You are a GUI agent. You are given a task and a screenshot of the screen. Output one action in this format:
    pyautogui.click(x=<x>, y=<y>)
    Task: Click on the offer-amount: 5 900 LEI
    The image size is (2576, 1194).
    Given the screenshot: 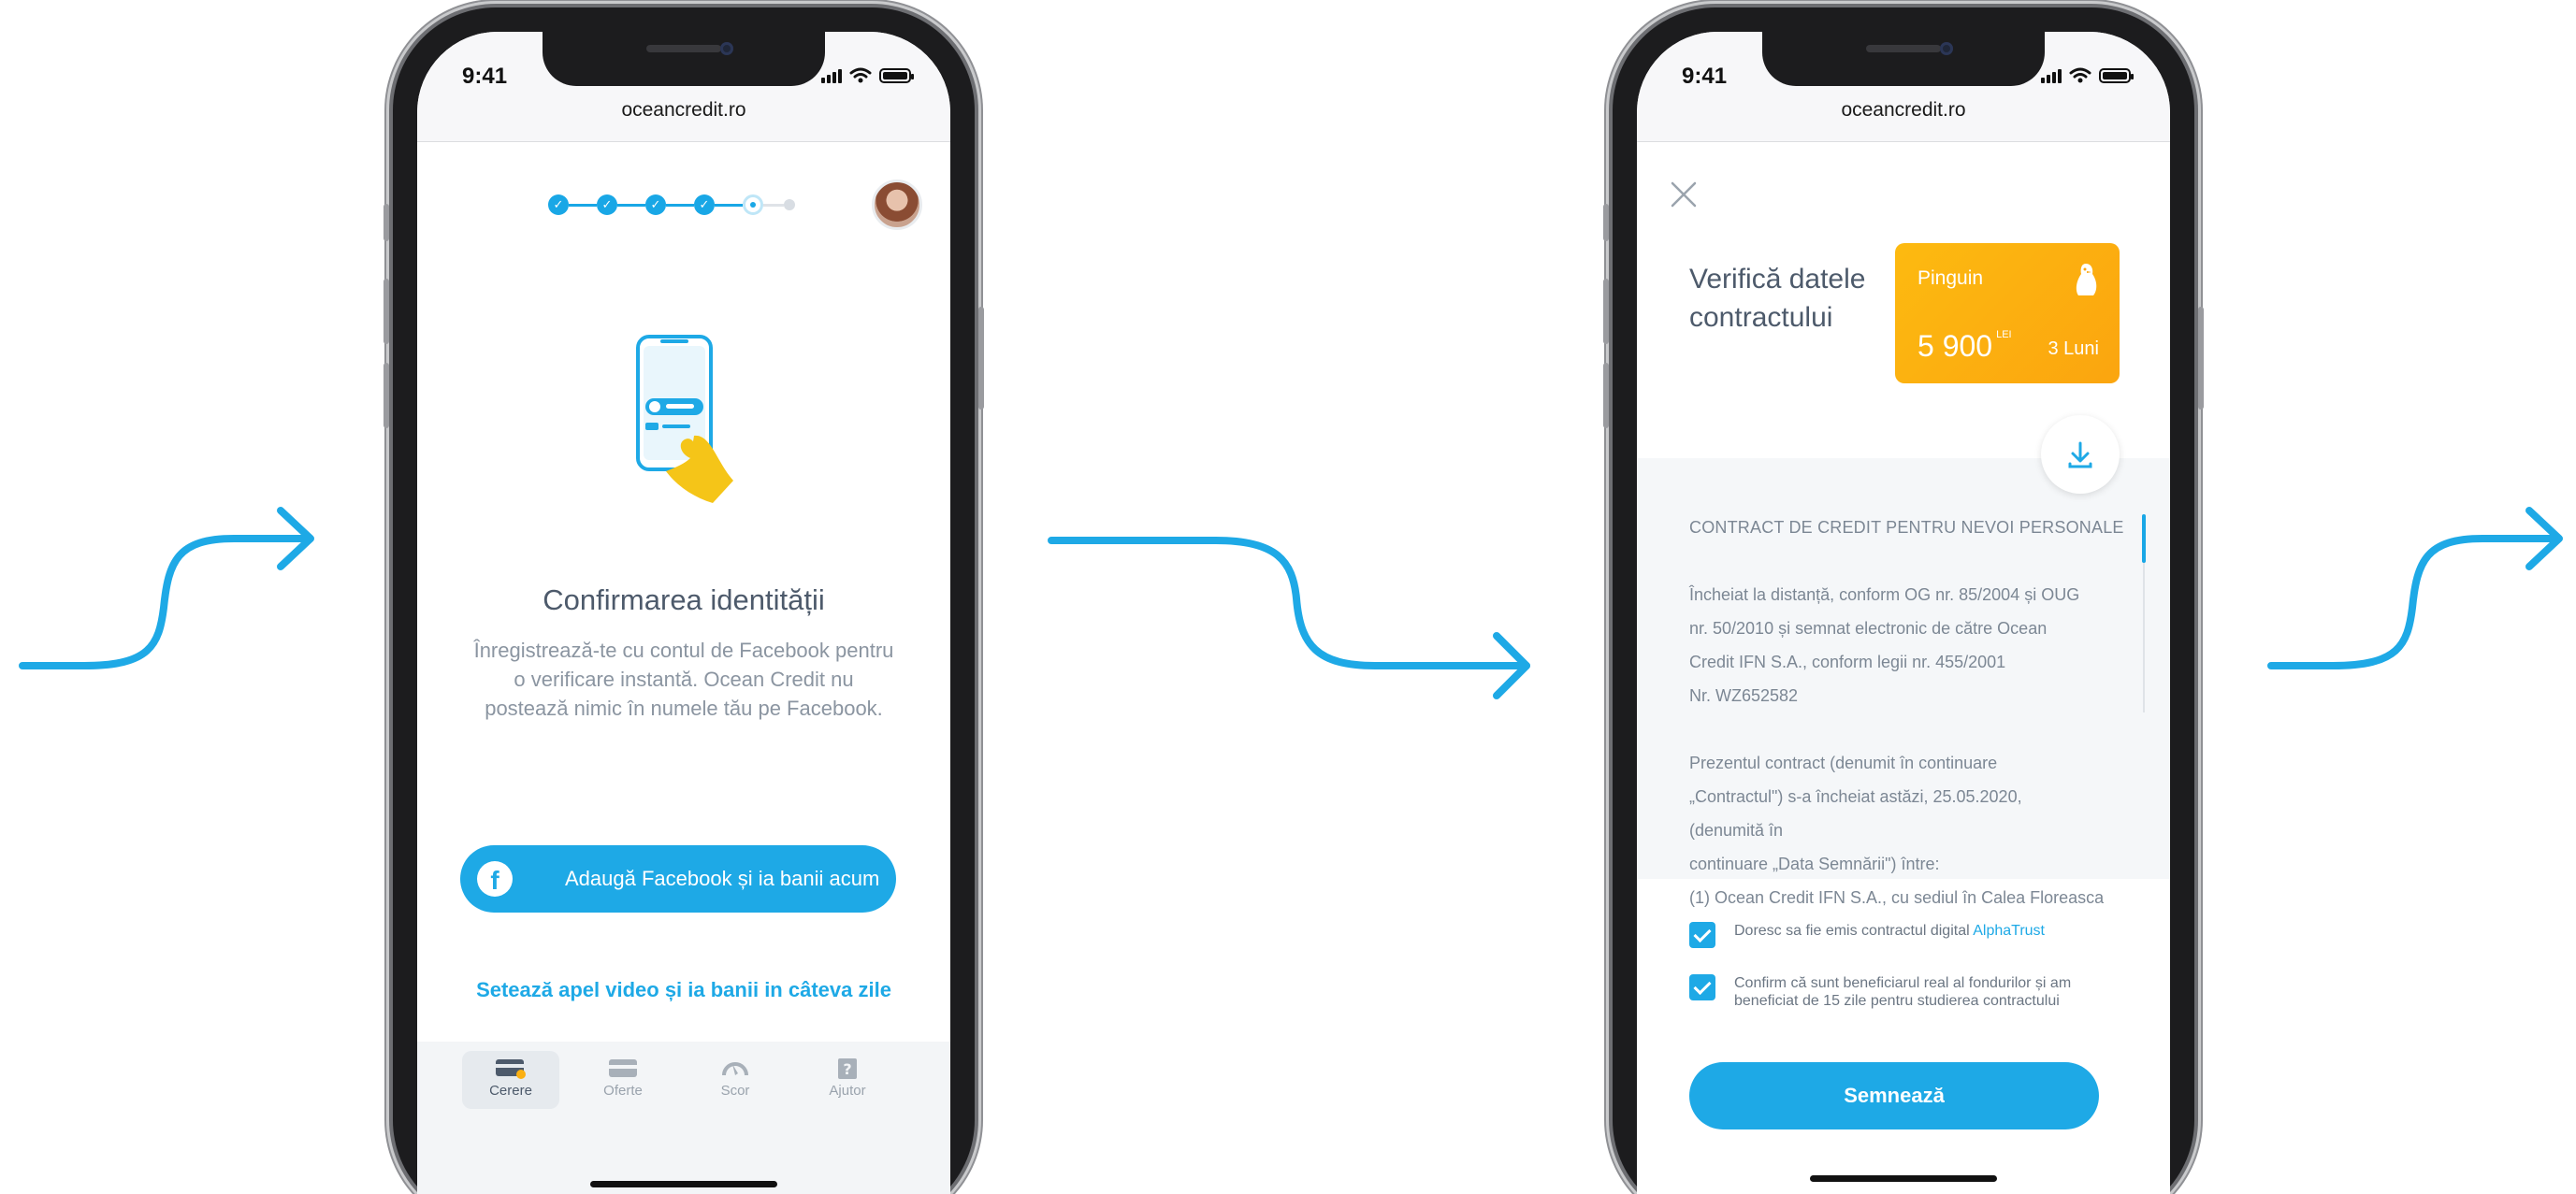 What is the action you would take?
    pyautogui.click(x=1965, y=346)
    